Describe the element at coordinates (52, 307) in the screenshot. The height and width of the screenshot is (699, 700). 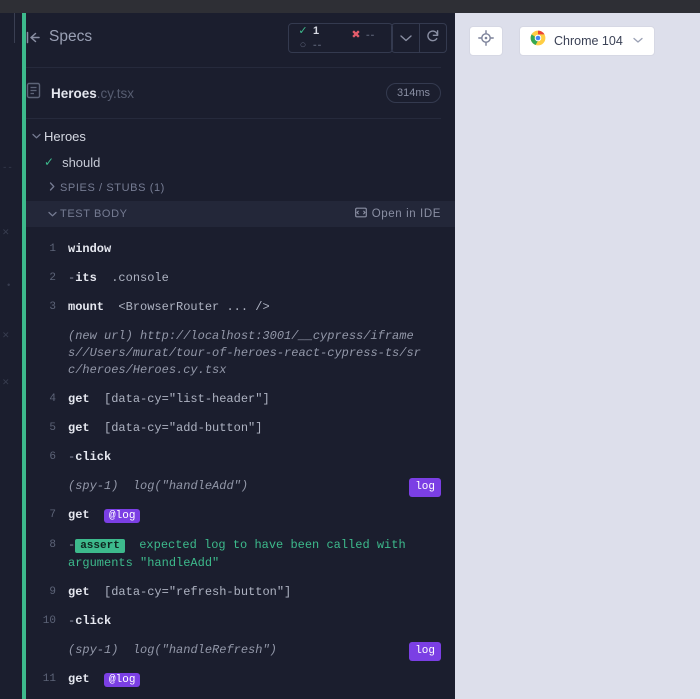
I see `command-number: 3` at that location.